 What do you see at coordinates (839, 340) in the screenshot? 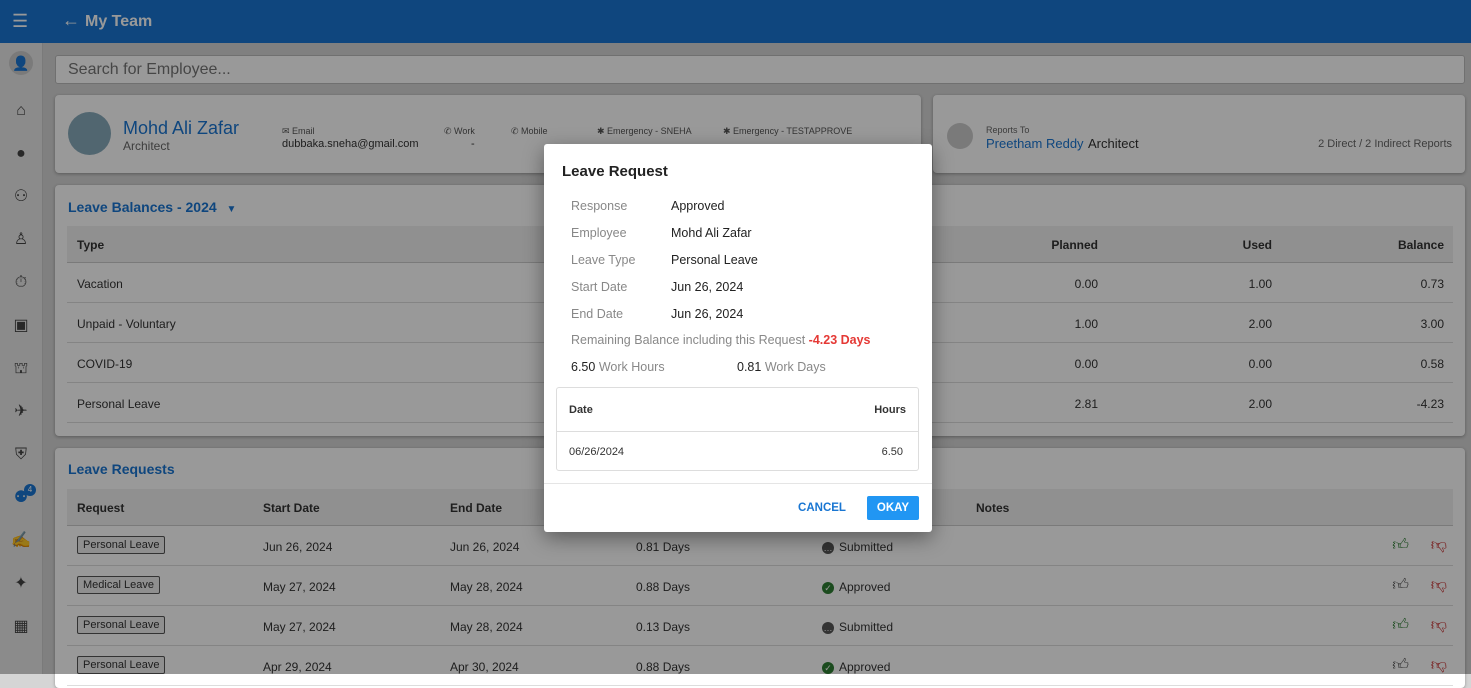
I see `remaining-balance-value: -4.23 Days` at bounding box center [839, 340].